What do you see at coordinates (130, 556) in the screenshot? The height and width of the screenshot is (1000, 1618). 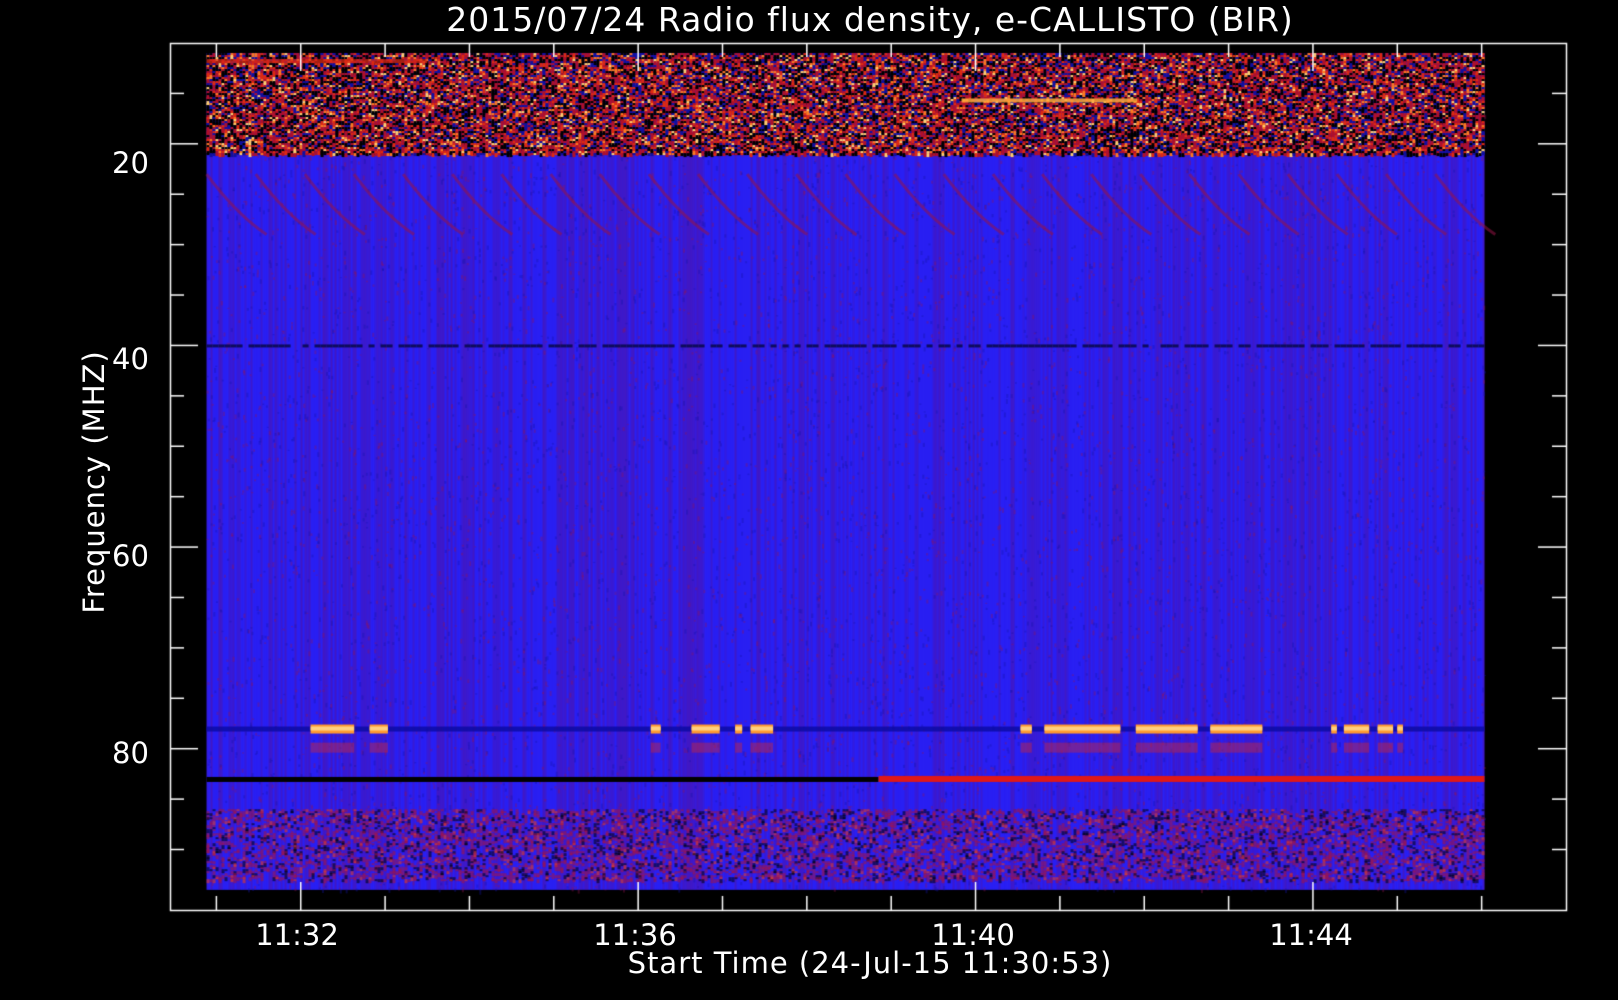 I see `y-tick-label: 60` at bounding box center [130, 556].